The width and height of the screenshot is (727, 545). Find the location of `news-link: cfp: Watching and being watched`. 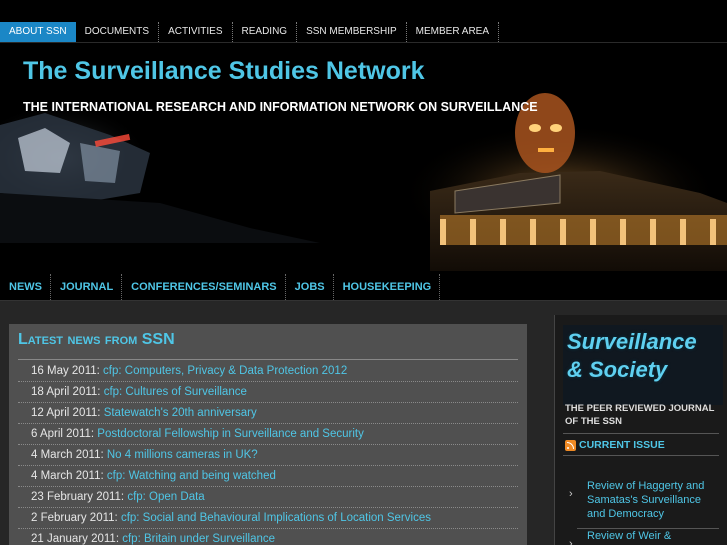

news-link: cfp: Watching and being watched is located at coordinates (191, 476).